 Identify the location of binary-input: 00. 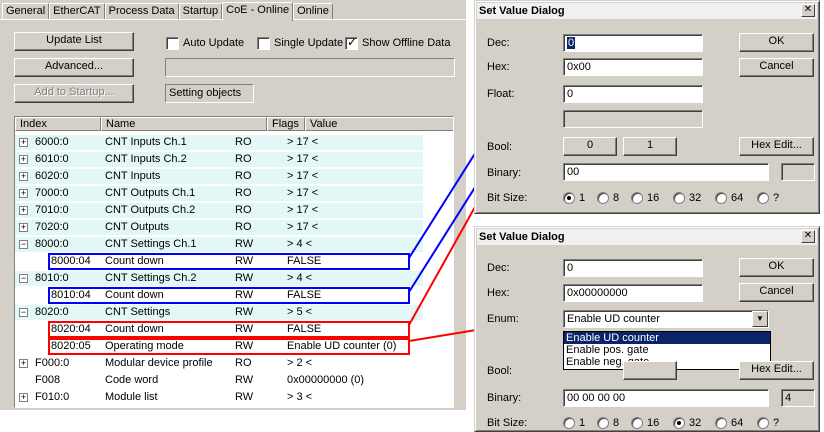
(666, 172).